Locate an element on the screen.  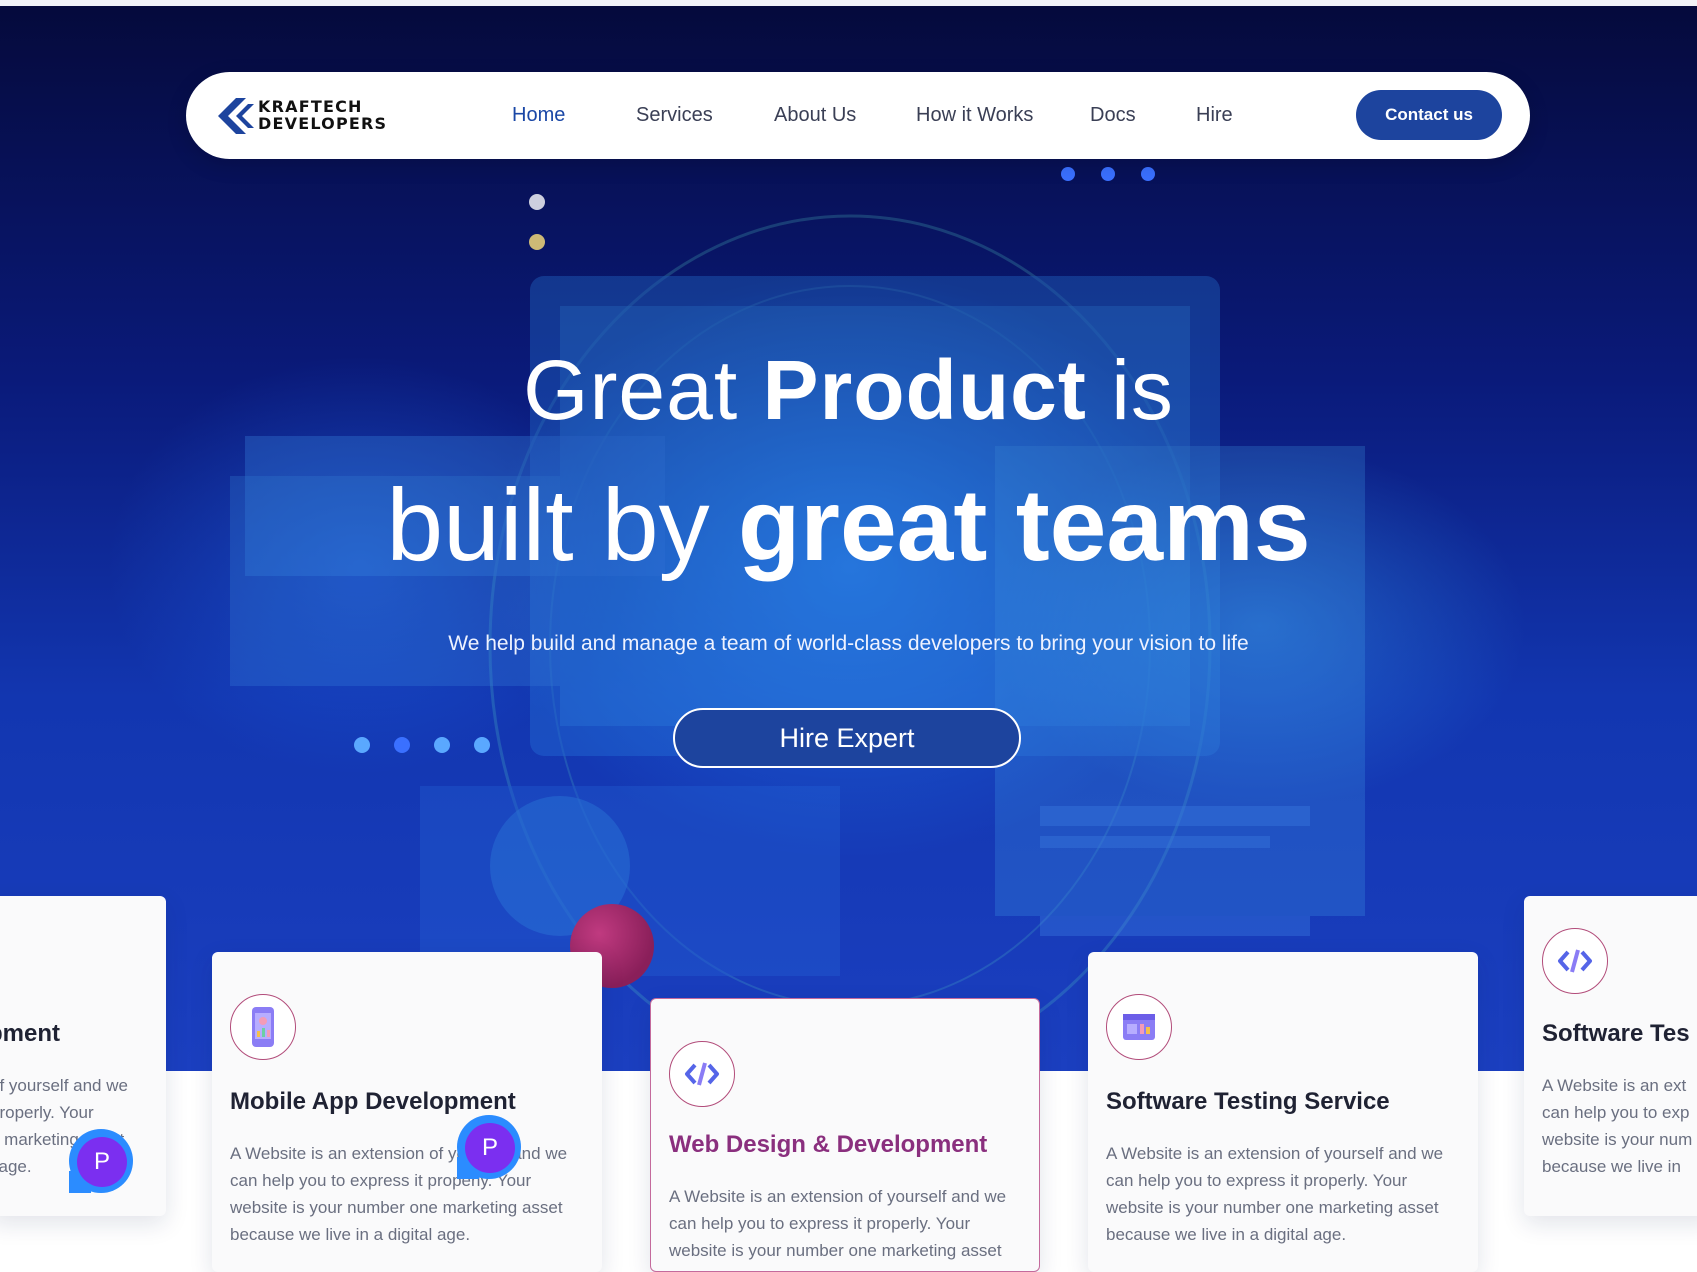
hire-expert-button: Hire Expert is located at coordinates (847, 738).